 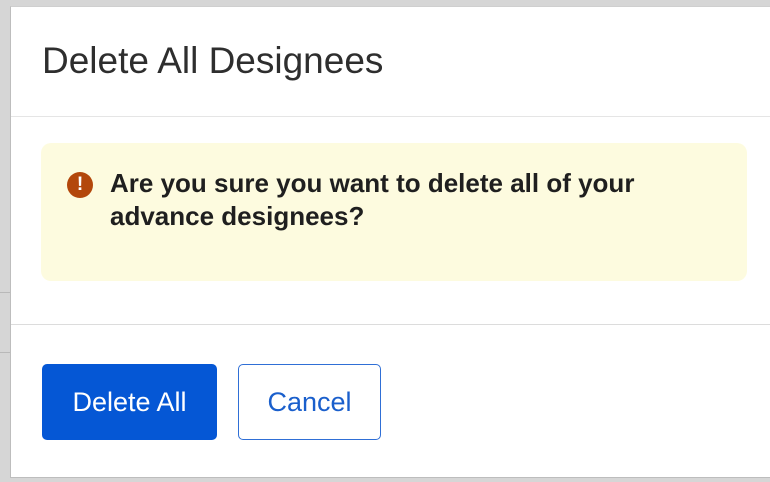 I want to click on exclamation-icon: !, so click(x=80, y=185).